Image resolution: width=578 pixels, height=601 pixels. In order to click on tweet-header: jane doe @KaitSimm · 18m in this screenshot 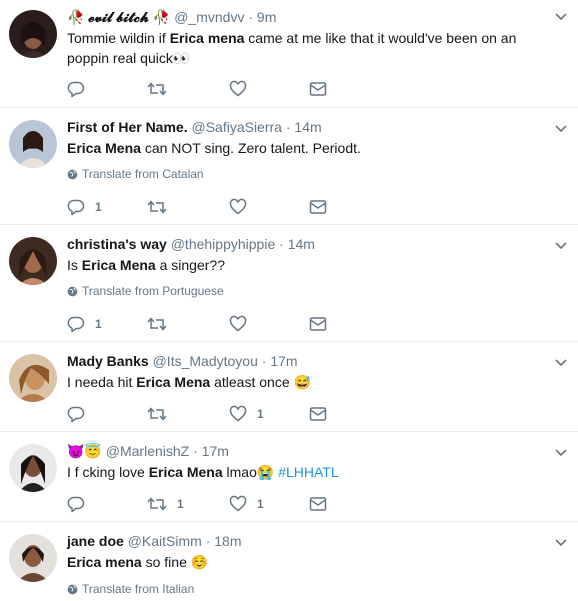, I will do `click(154, 541)`.